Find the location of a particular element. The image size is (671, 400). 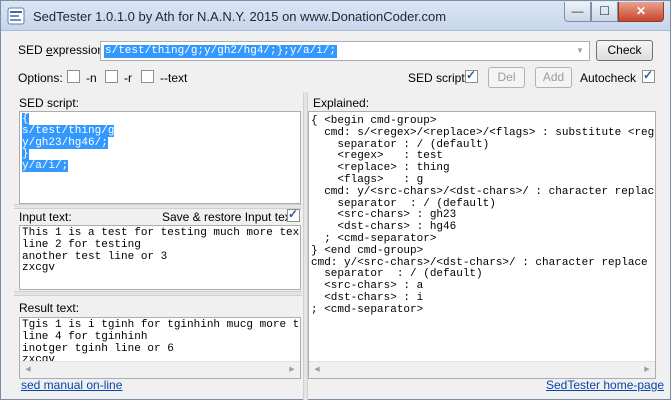

sed-manual-link: sed manual on-line is located at coordinates (71, 385).